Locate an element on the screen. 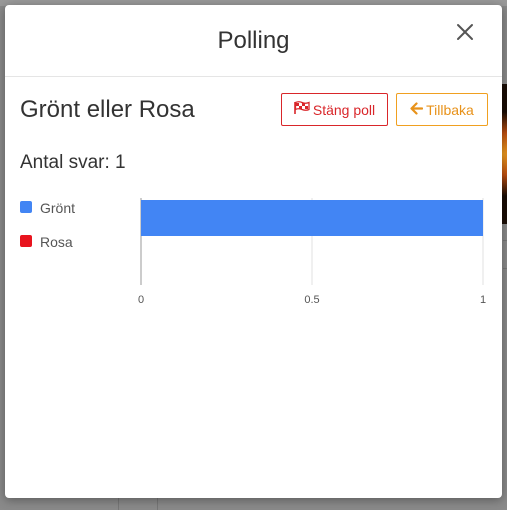  x-tick-label: 0.5 is located at coordinates (311, 300).